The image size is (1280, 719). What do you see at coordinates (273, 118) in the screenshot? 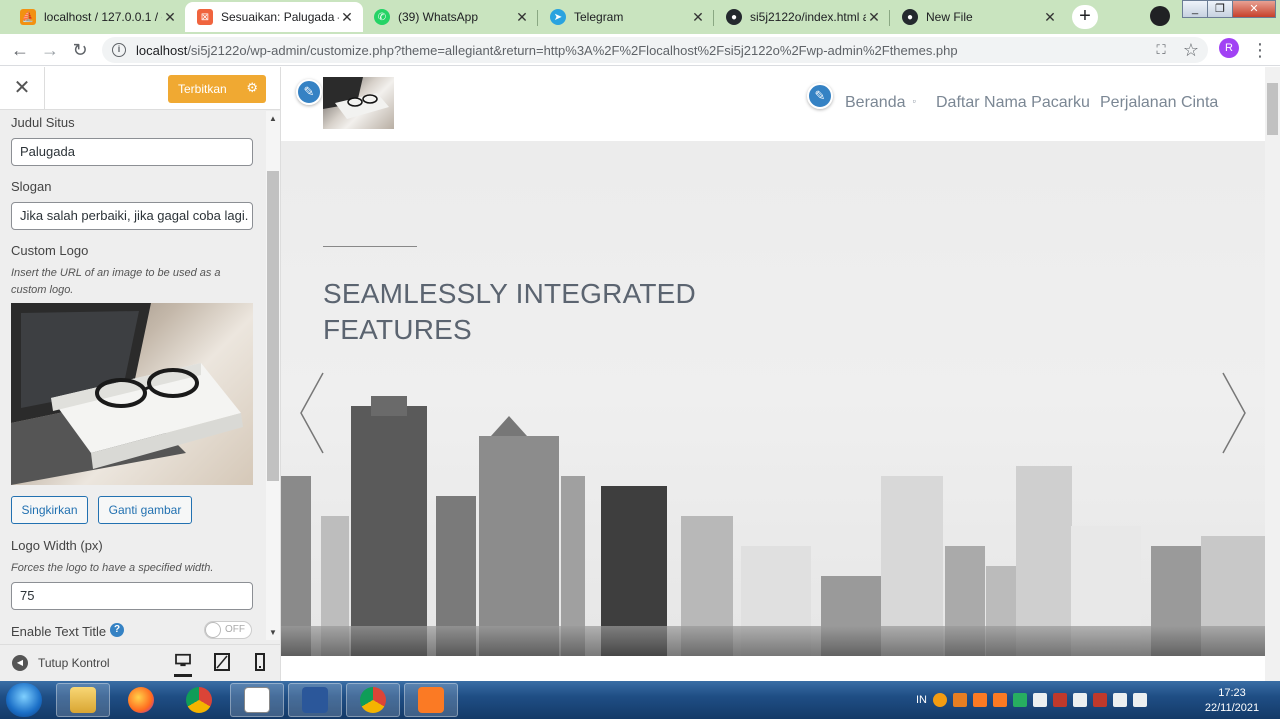
I see `scroll-up-arrow-icon: ▲` at bounding box center [273, 118].